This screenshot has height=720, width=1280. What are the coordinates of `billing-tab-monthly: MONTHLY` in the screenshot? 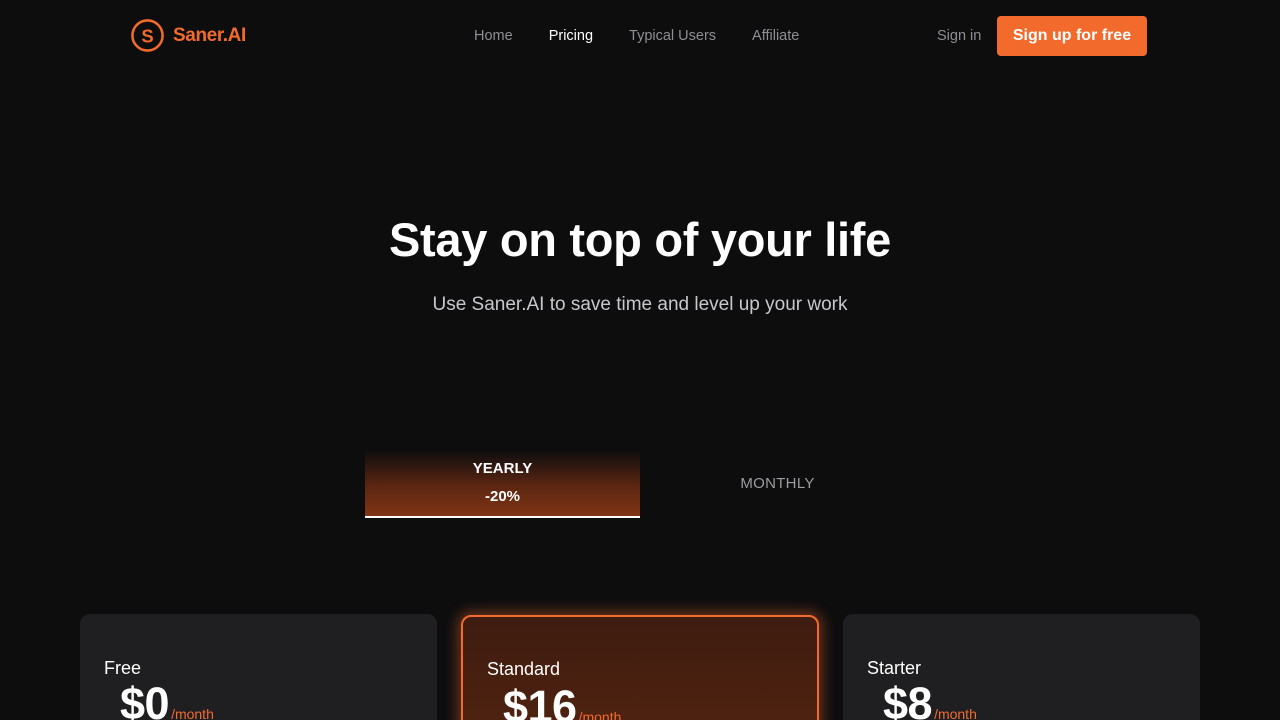 It's located at (777, 484).